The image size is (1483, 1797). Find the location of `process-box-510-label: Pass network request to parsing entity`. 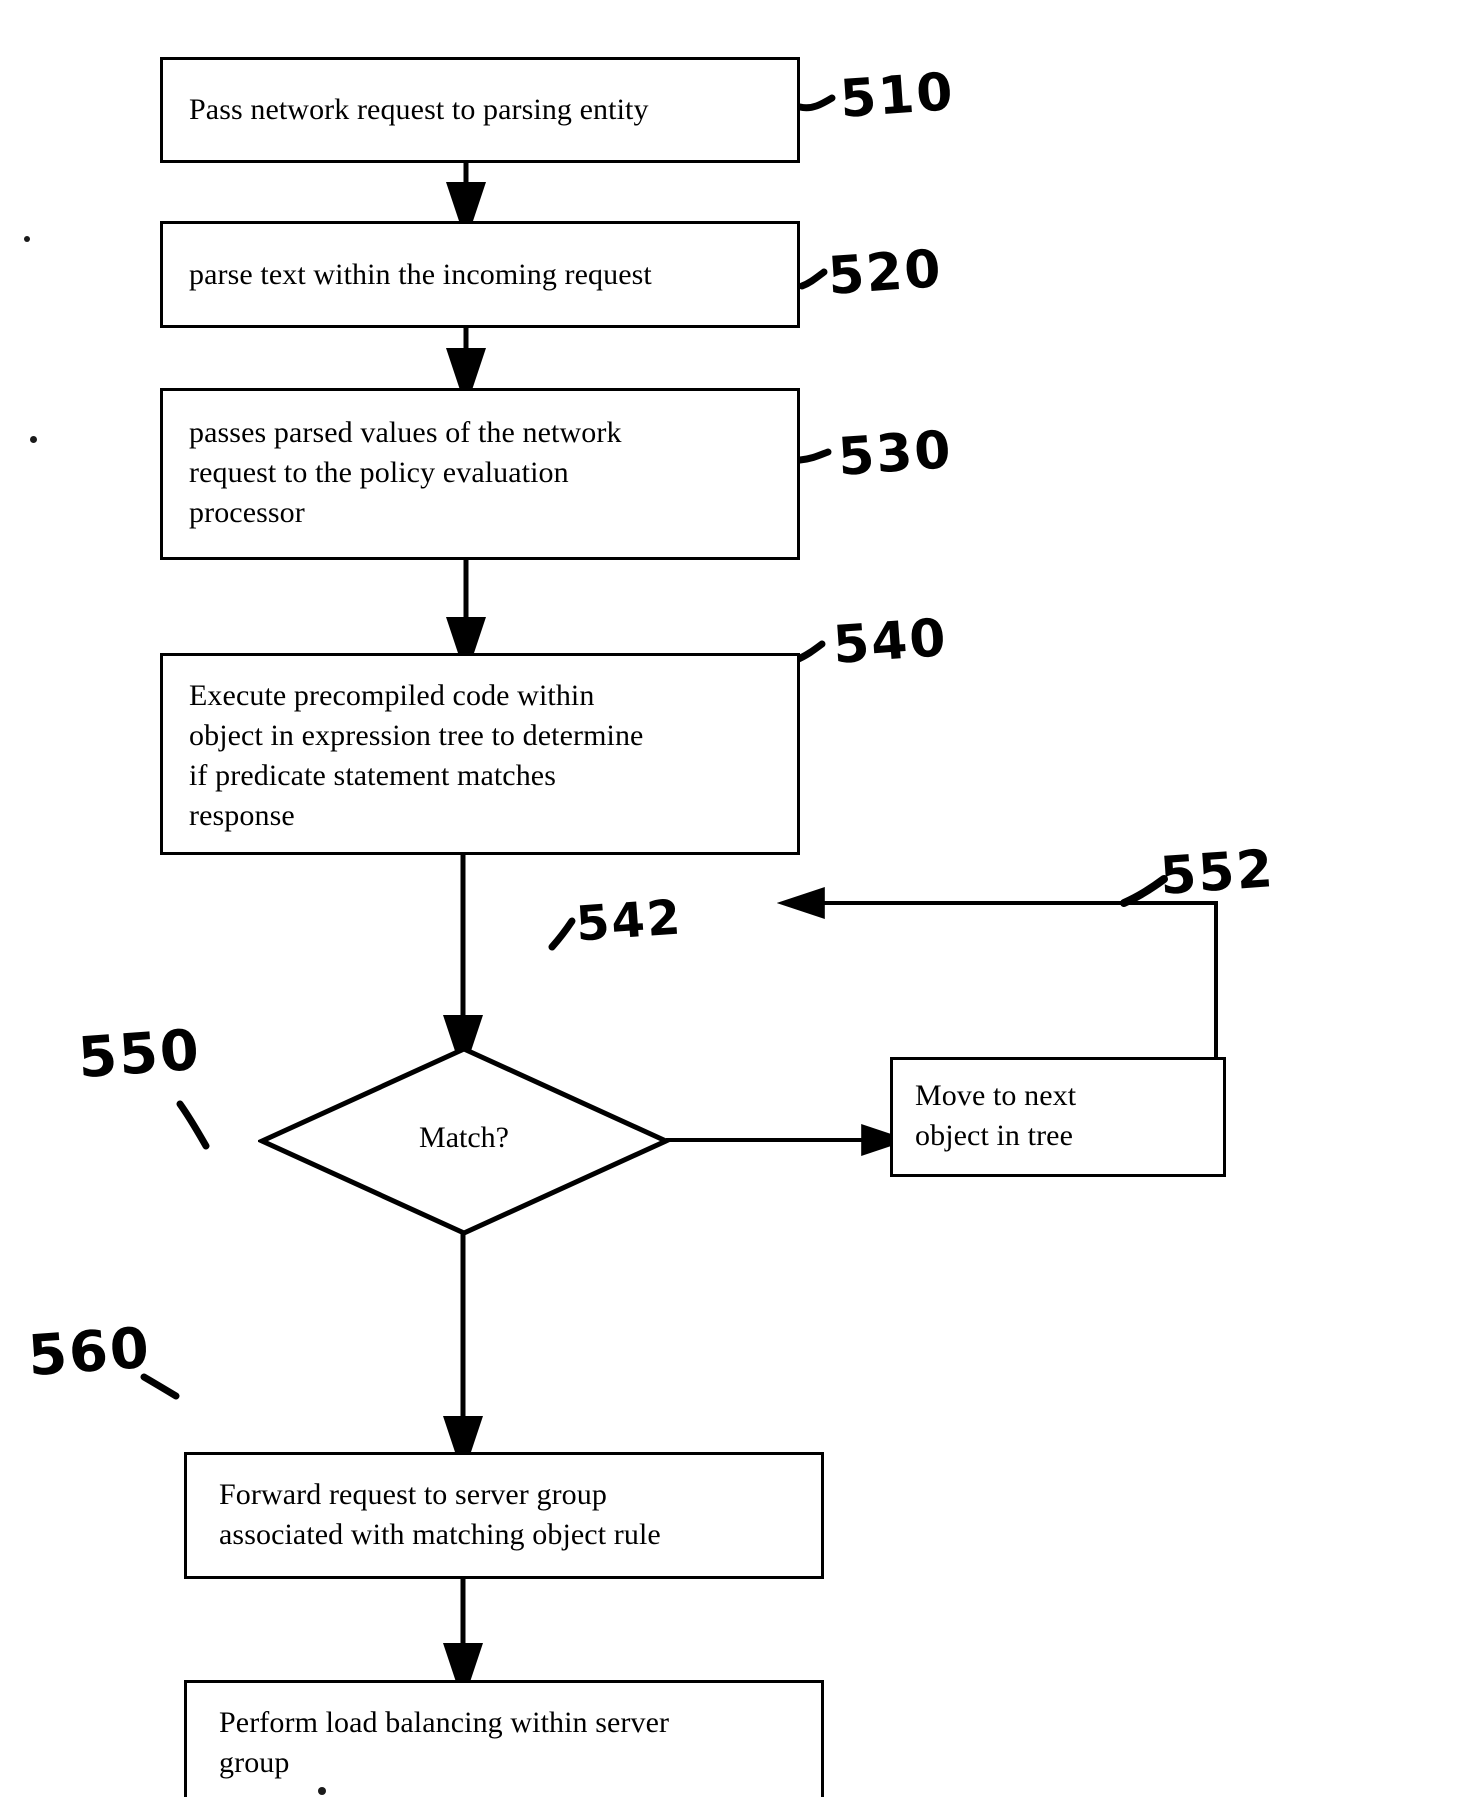

process-box-510-label: Pass network request to parsing entity is located at coordinates (419, 110).